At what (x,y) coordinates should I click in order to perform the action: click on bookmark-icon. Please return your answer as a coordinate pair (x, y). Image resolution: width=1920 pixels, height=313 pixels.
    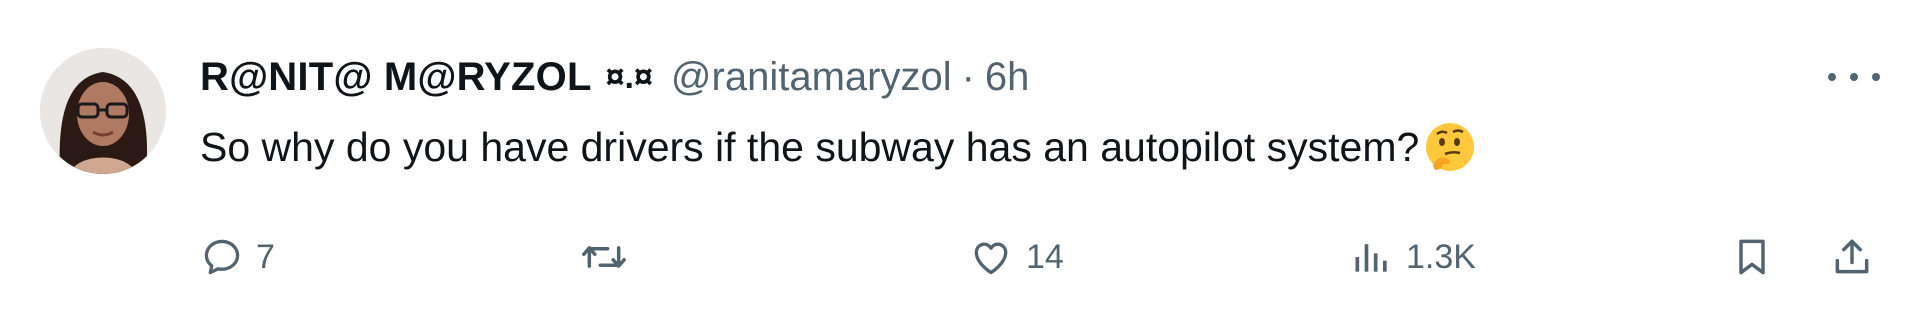
    Looking at the image, I should click on (1752, 257).